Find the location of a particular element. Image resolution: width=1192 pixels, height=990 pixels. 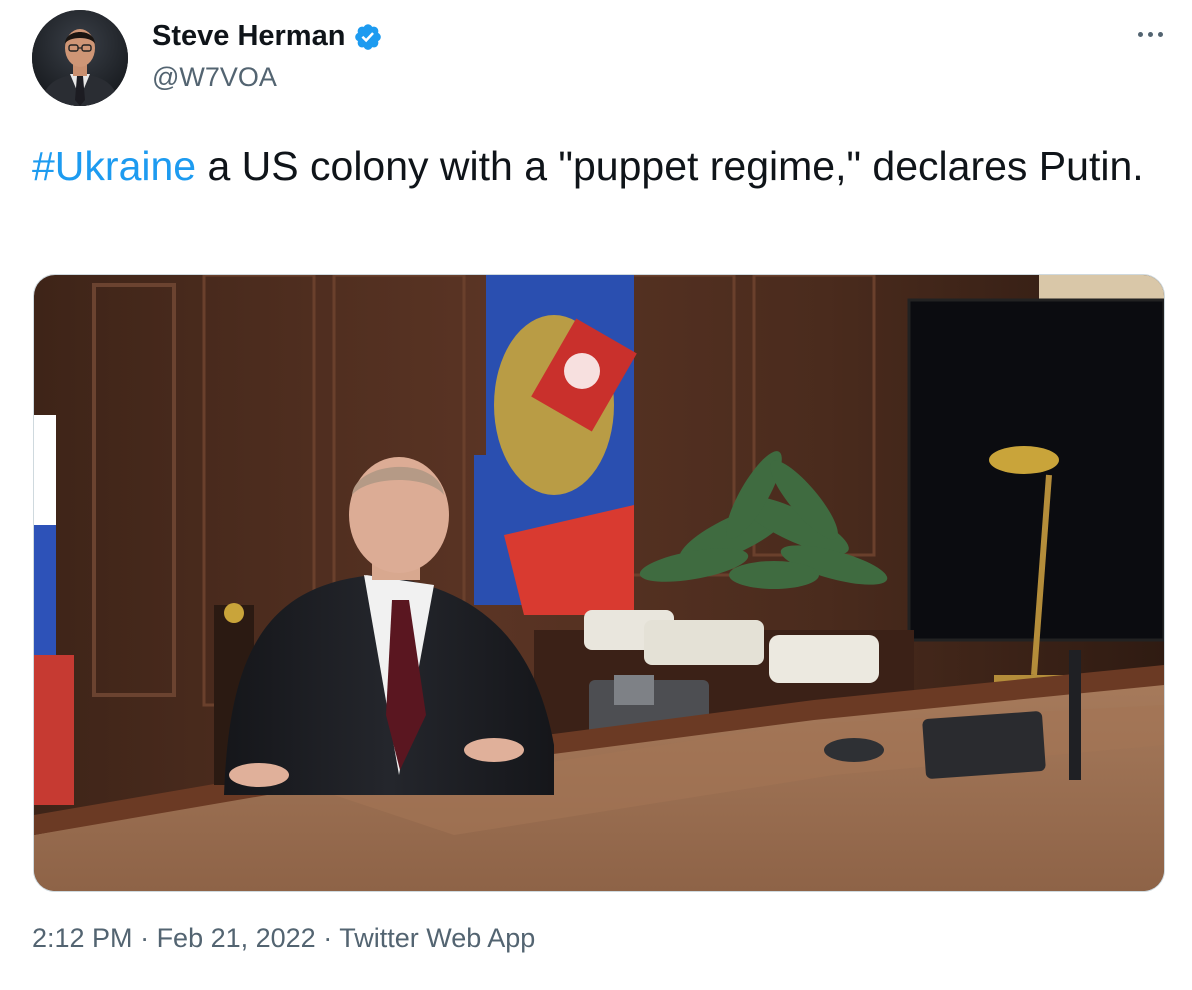

author-handle: @W7VOA is located at coordinates (214, 77).